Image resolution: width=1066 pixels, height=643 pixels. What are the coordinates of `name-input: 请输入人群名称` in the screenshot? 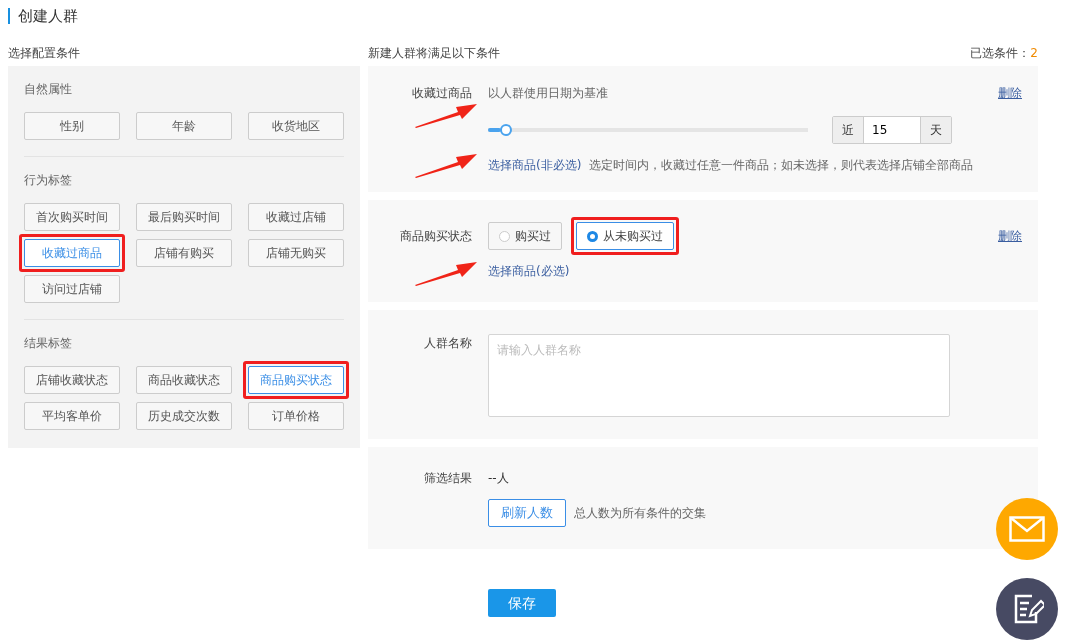 It's located at (719, 375).